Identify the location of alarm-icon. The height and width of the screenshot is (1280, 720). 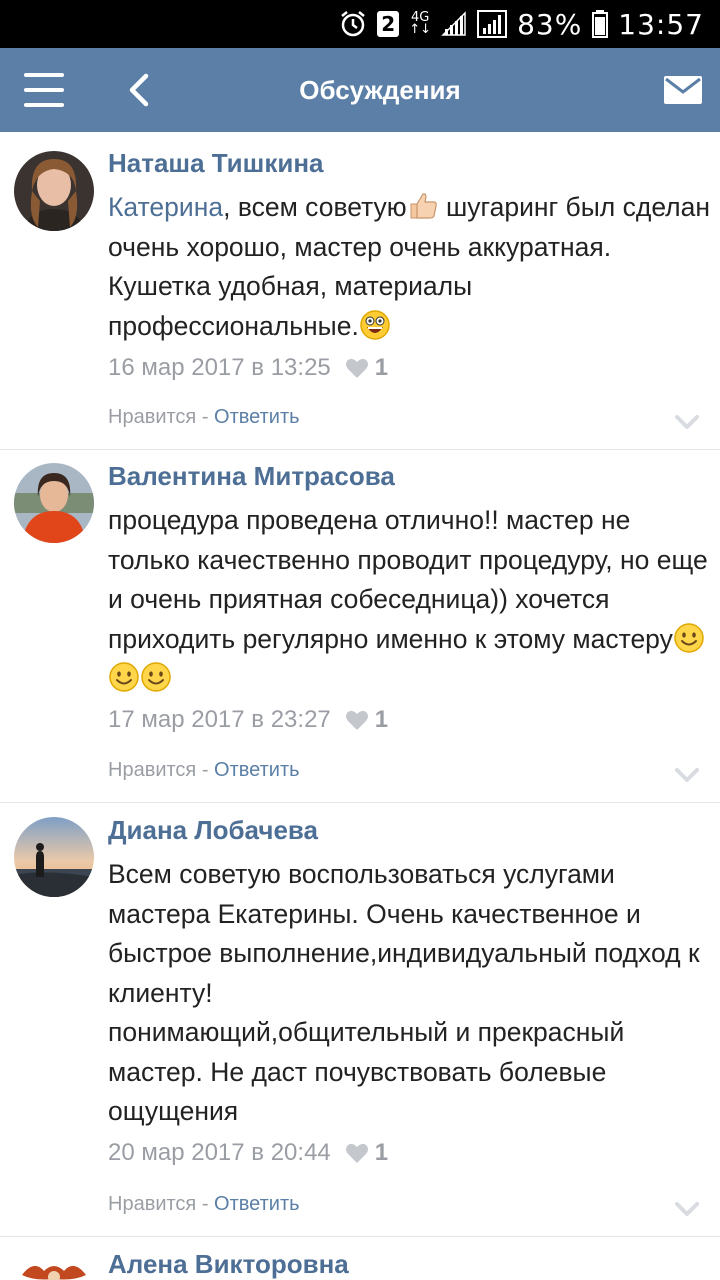
(353, 24).